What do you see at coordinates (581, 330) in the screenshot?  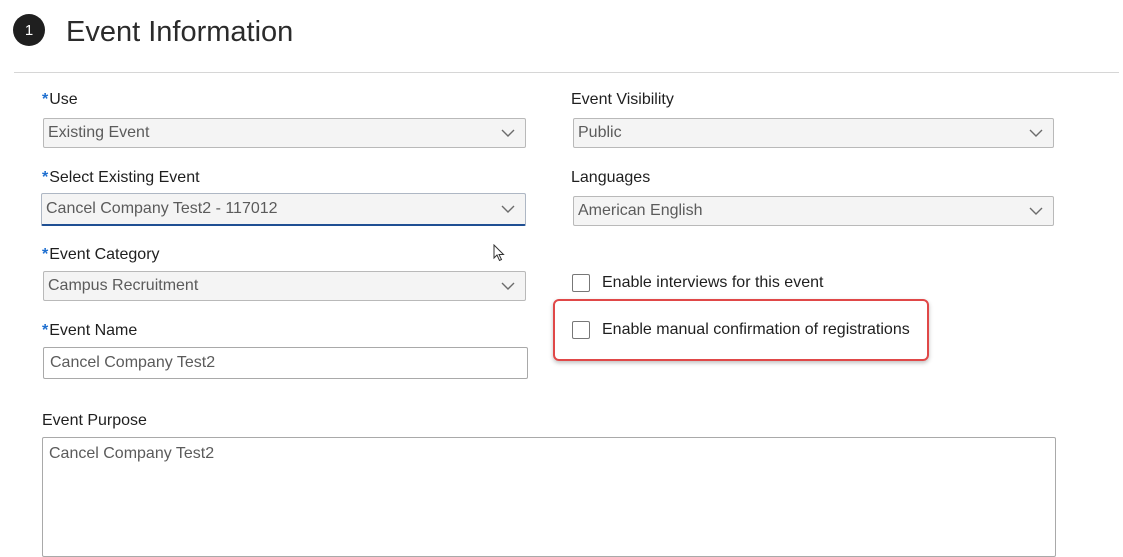 I see `enable-manual-confirmation-checkbox` at bounding box center [581, 330].